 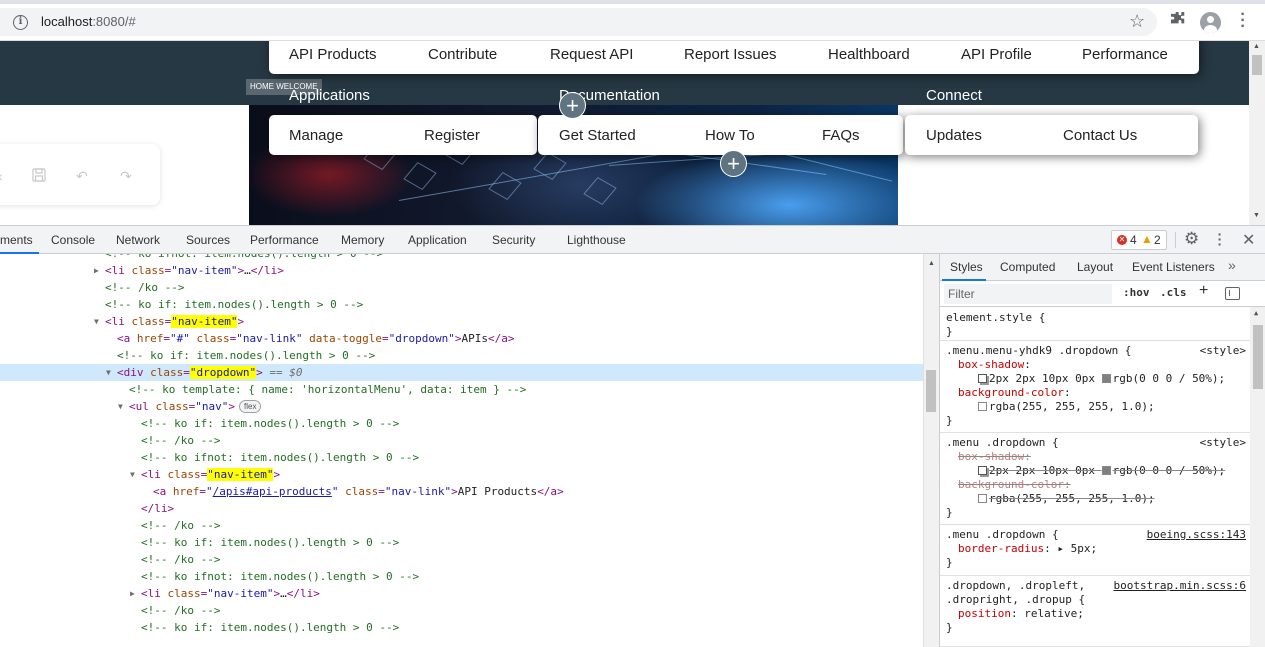 What do you see at coordinates (1256, 215) in the screenshot?
I see `scroll-down-arrow-icon: ▼` at bounding box center [1256, 215].